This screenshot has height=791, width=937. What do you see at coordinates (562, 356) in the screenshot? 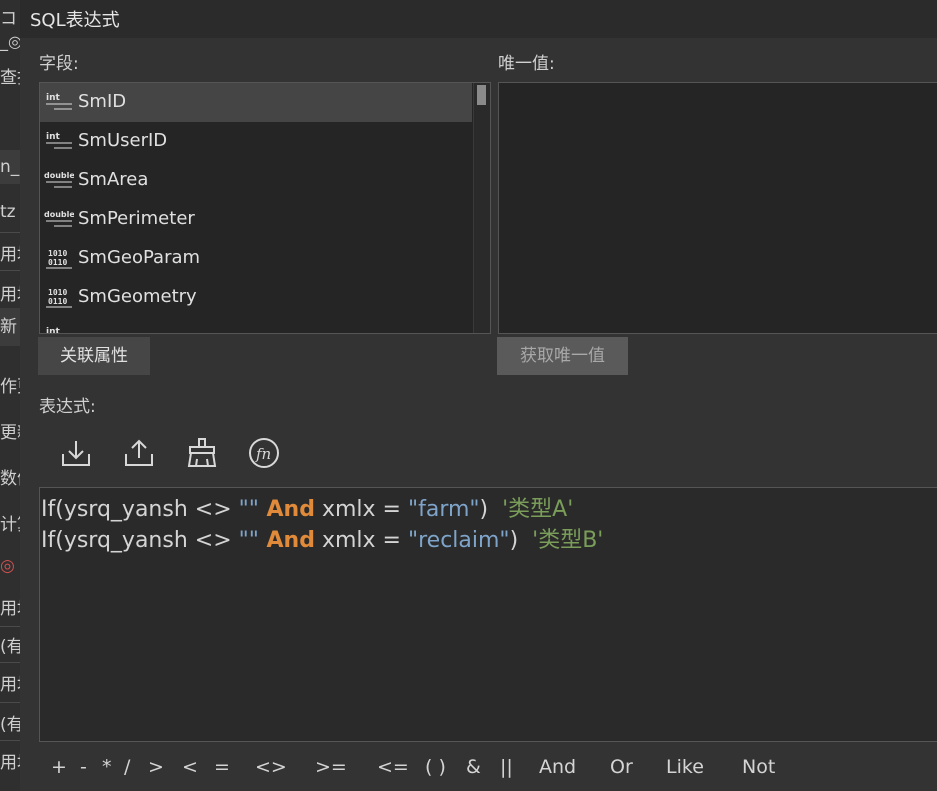
I see `get-unique-values-button: 获取唯一值` at bounding box center [562, 356].